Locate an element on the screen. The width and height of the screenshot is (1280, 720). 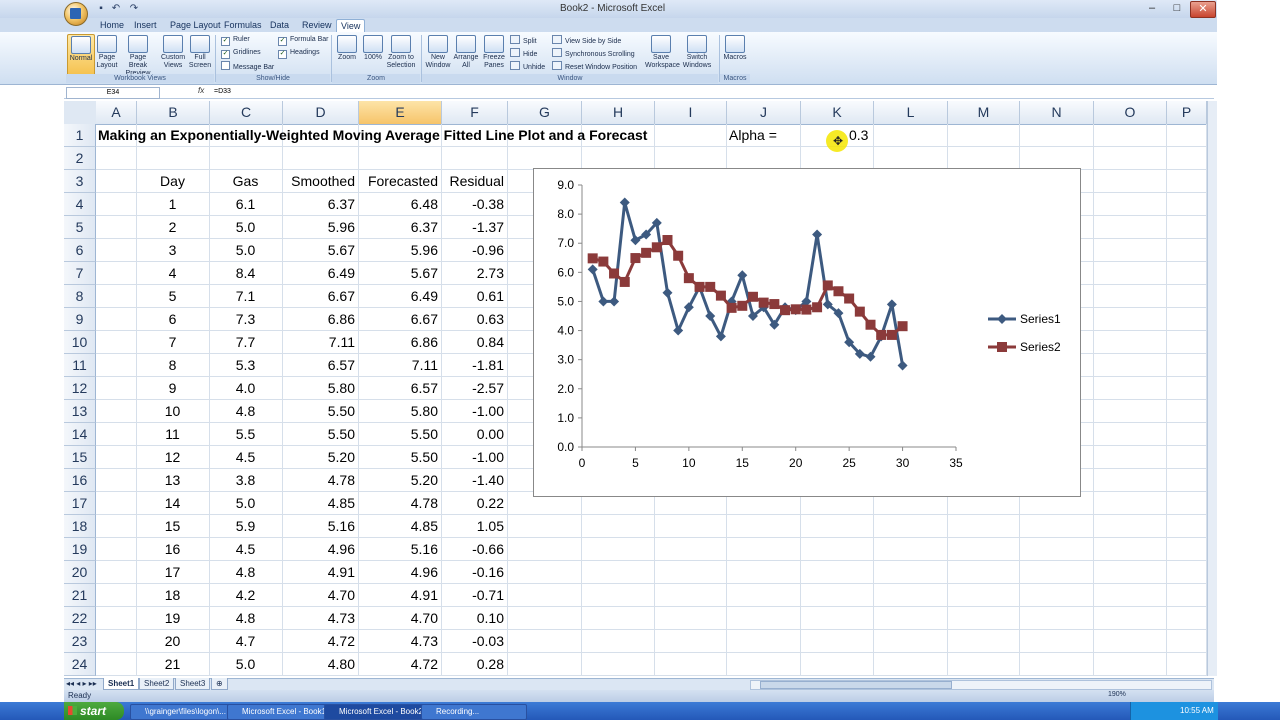
row-header: 24 is located at coordinates (80, 664).